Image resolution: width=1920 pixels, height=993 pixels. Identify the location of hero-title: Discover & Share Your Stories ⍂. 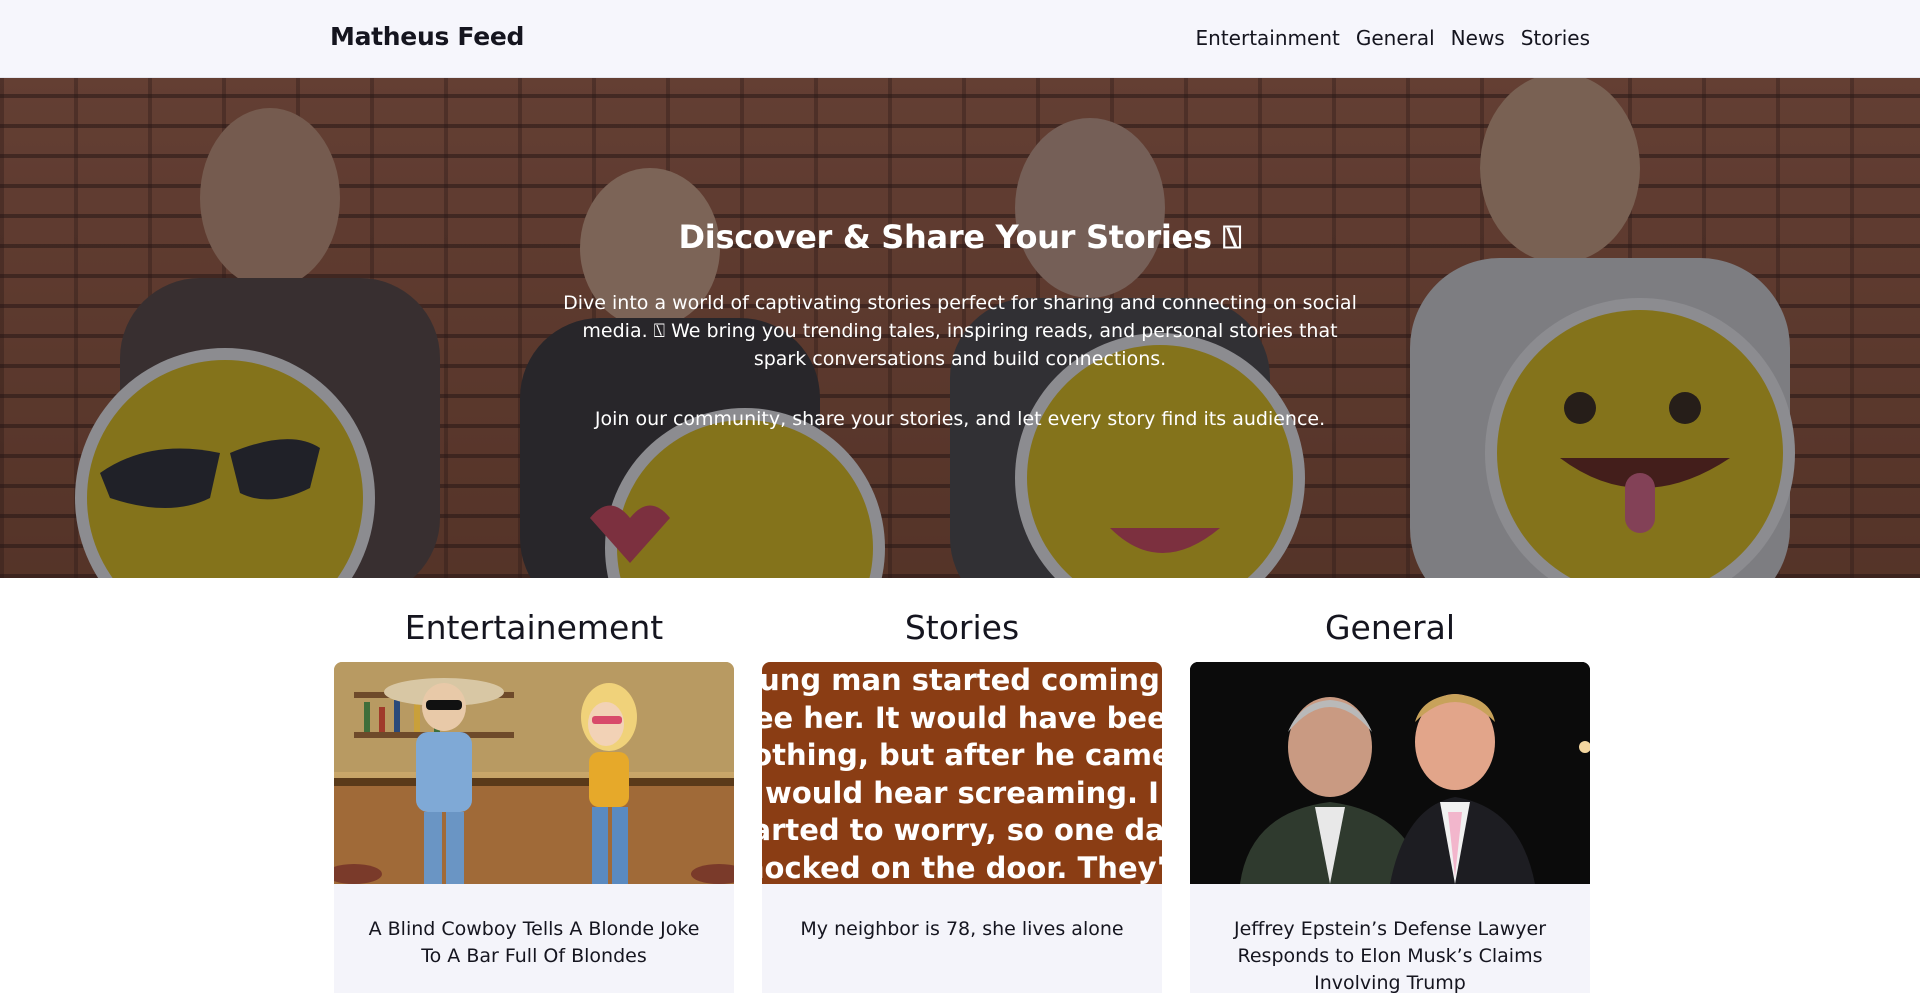
(960, 237).